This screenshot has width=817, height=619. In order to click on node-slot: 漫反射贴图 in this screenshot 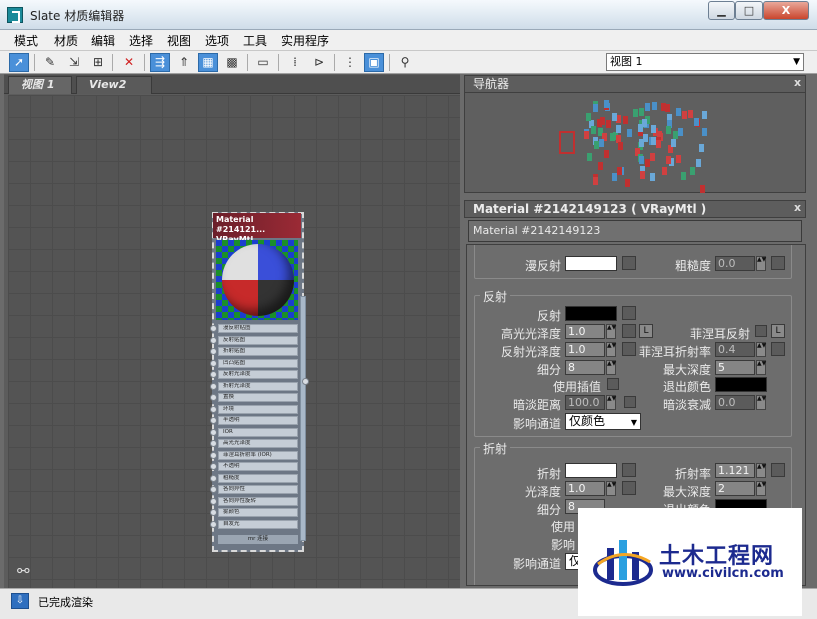, I will do `click(258, 328)`.